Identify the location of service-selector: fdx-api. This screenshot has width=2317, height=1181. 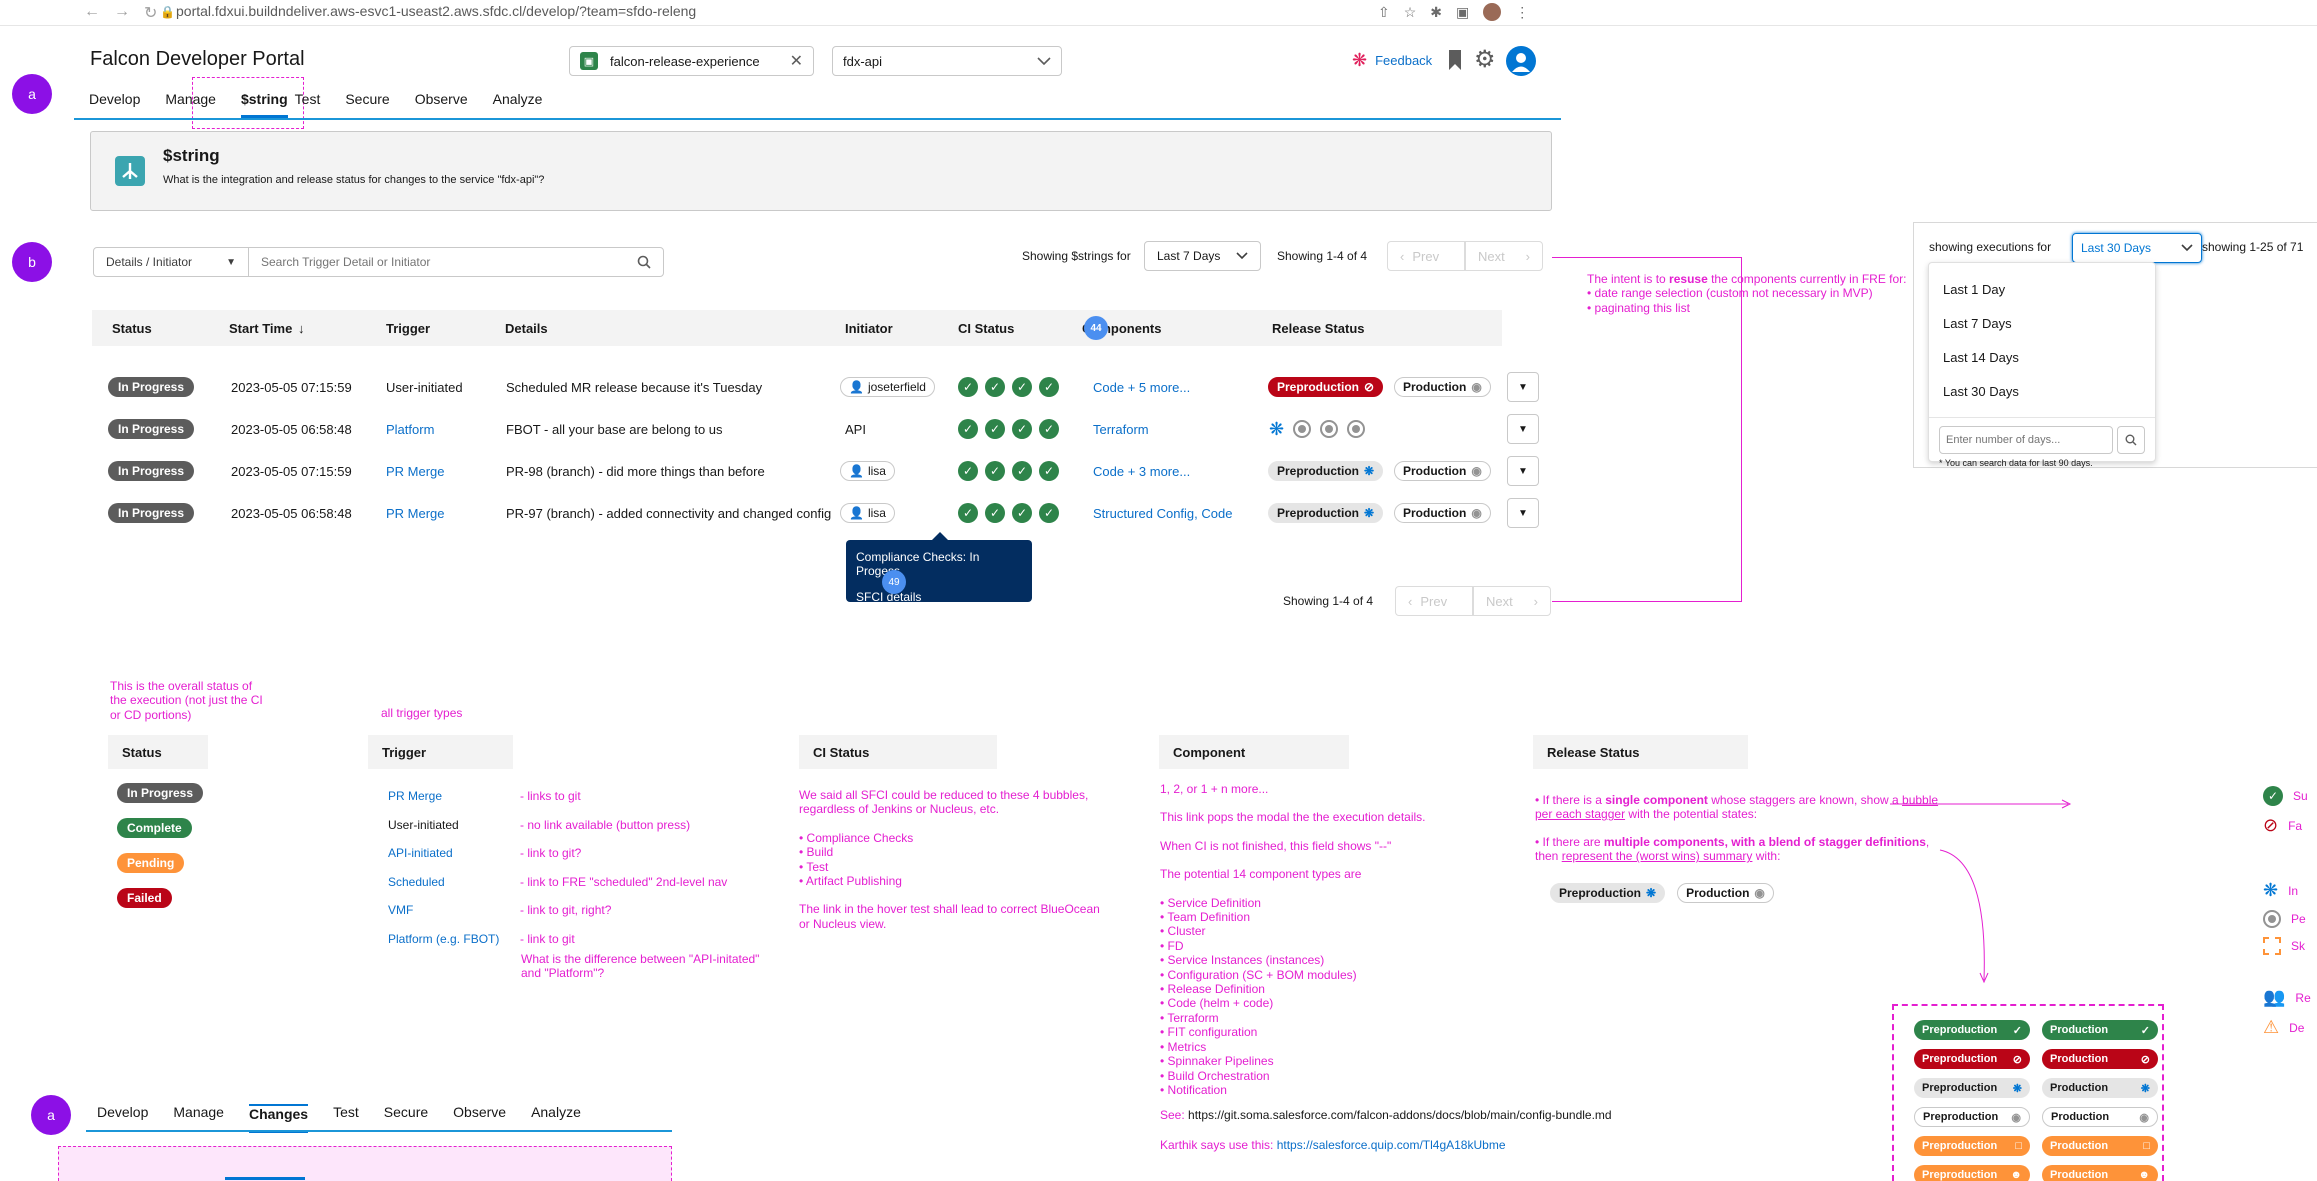
(947, 61).